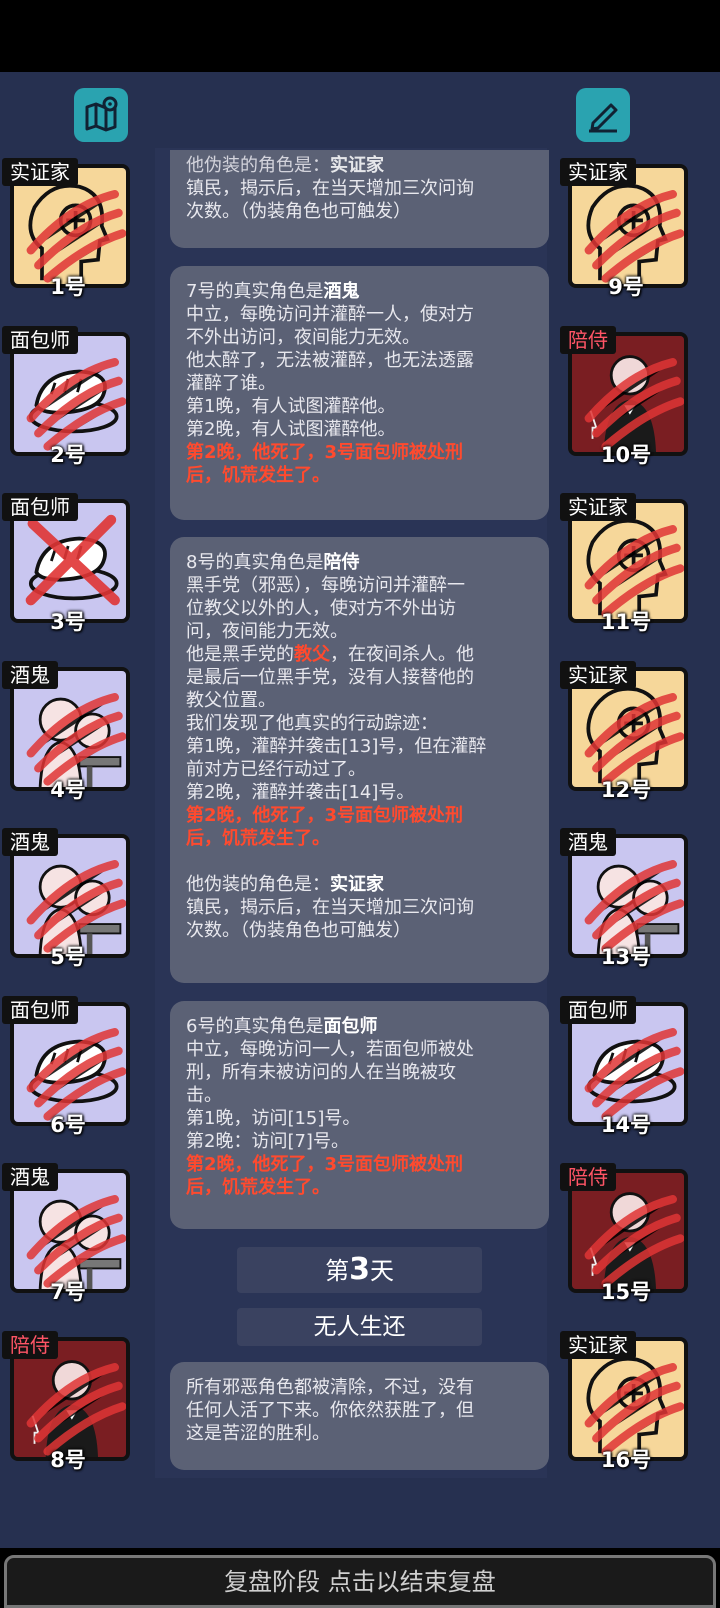 The width and height of the screenshot is (720, 1608). What do you see at coordinates (68, 1459) in the screenshot?
I see `player-number: 8号` at bounding box center [68, 1459].